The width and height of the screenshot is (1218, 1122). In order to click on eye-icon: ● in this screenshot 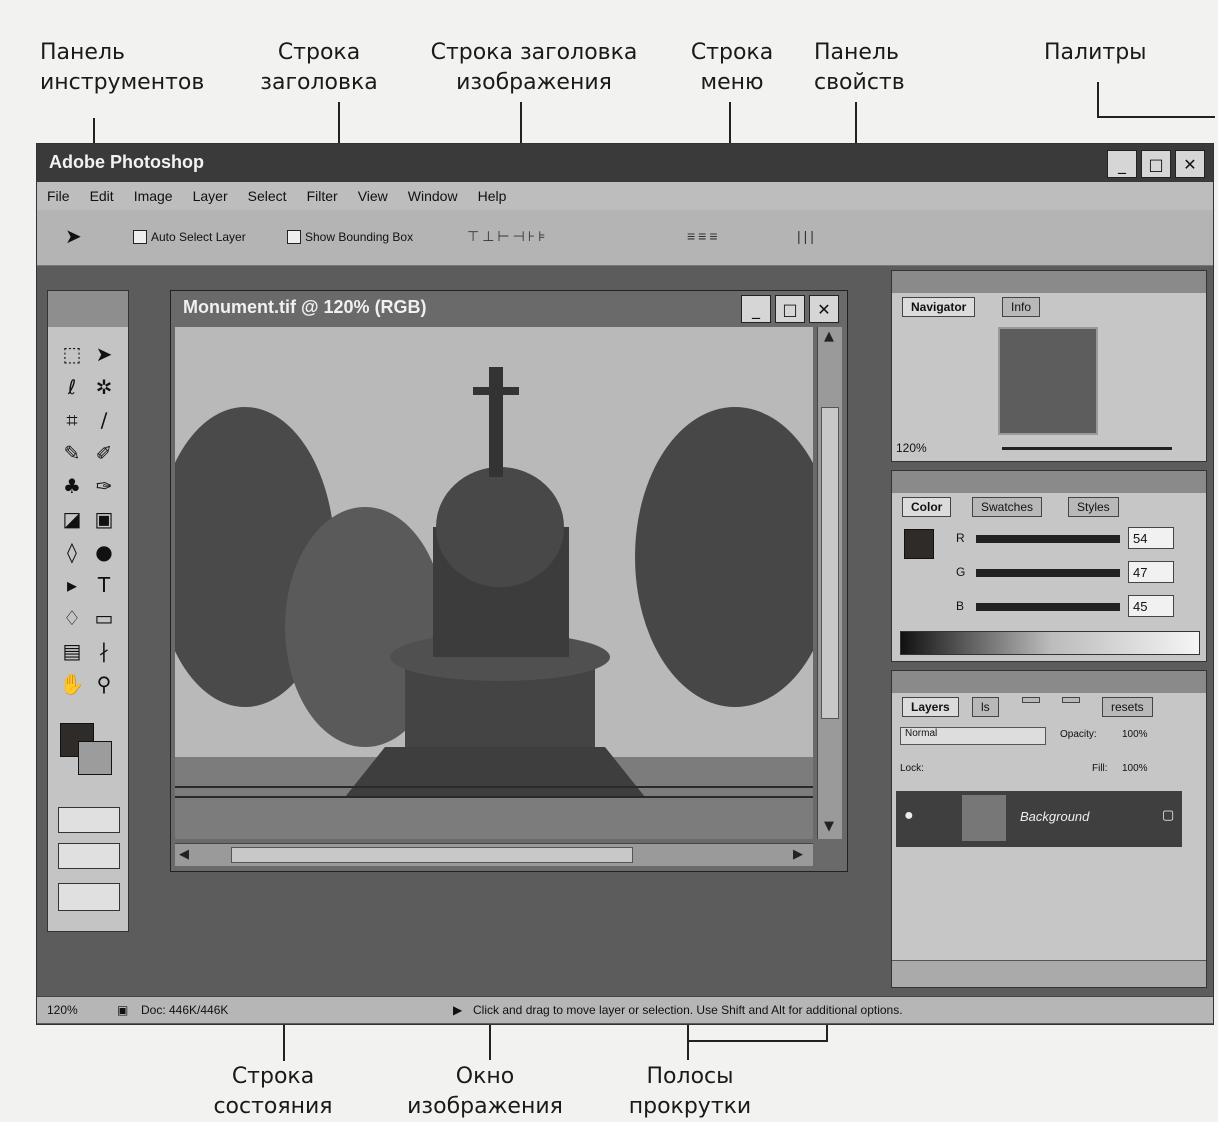, I will do `click(909, 816)`.